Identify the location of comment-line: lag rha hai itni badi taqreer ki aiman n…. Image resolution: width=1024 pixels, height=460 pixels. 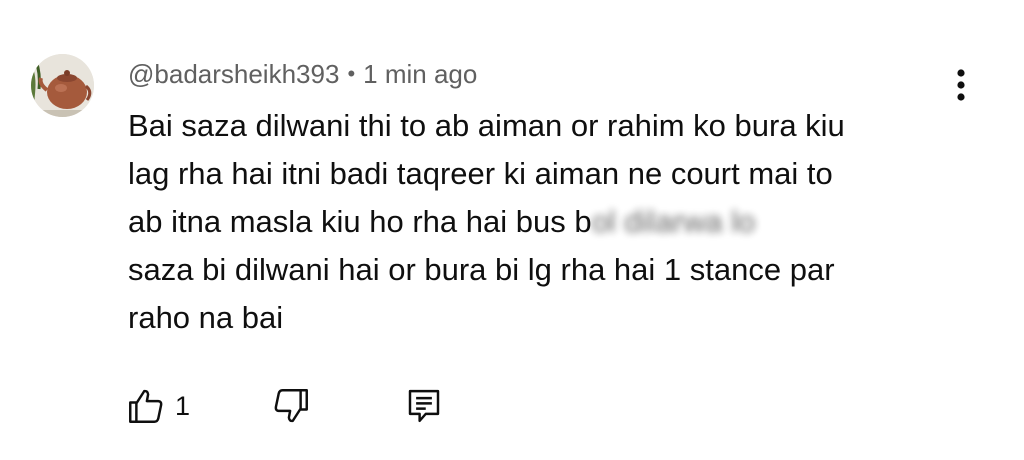
(480, 173).